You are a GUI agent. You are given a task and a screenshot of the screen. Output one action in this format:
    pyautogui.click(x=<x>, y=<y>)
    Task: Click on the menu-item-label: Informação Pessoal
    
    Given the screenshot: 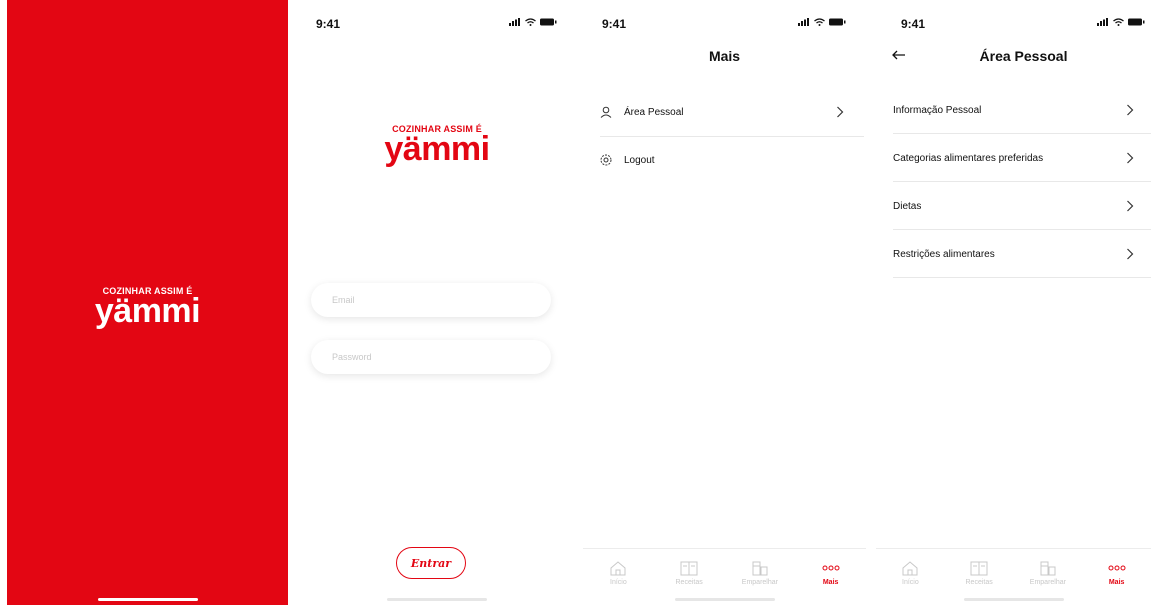 What is the action you would take?
    pyautogui.click(x=937, y=110)
    